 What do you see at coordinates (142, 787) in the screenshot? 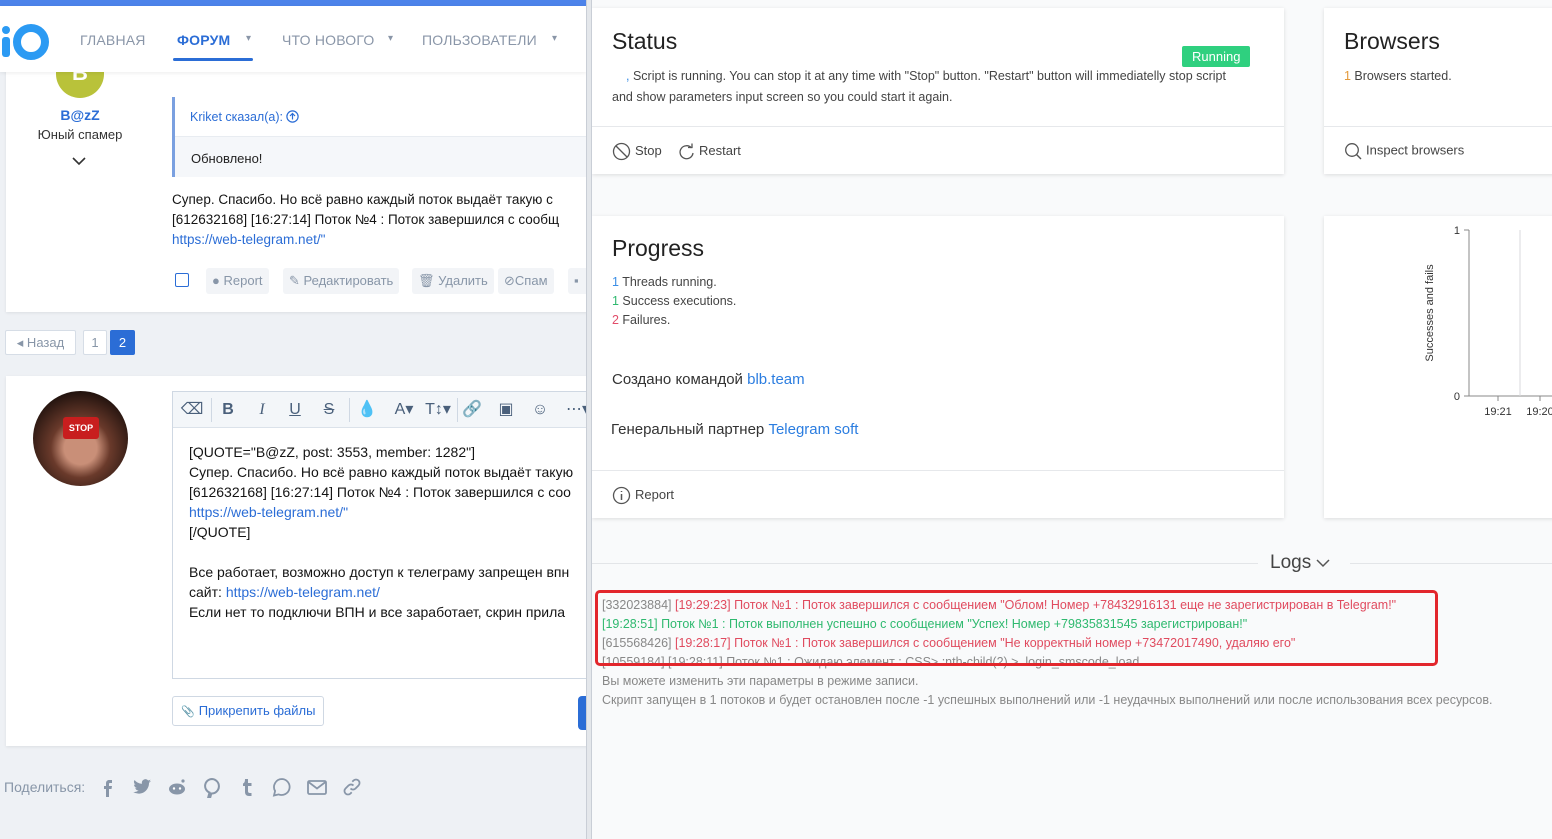
I see `twitter-icon` at bounding box center [142, 787].